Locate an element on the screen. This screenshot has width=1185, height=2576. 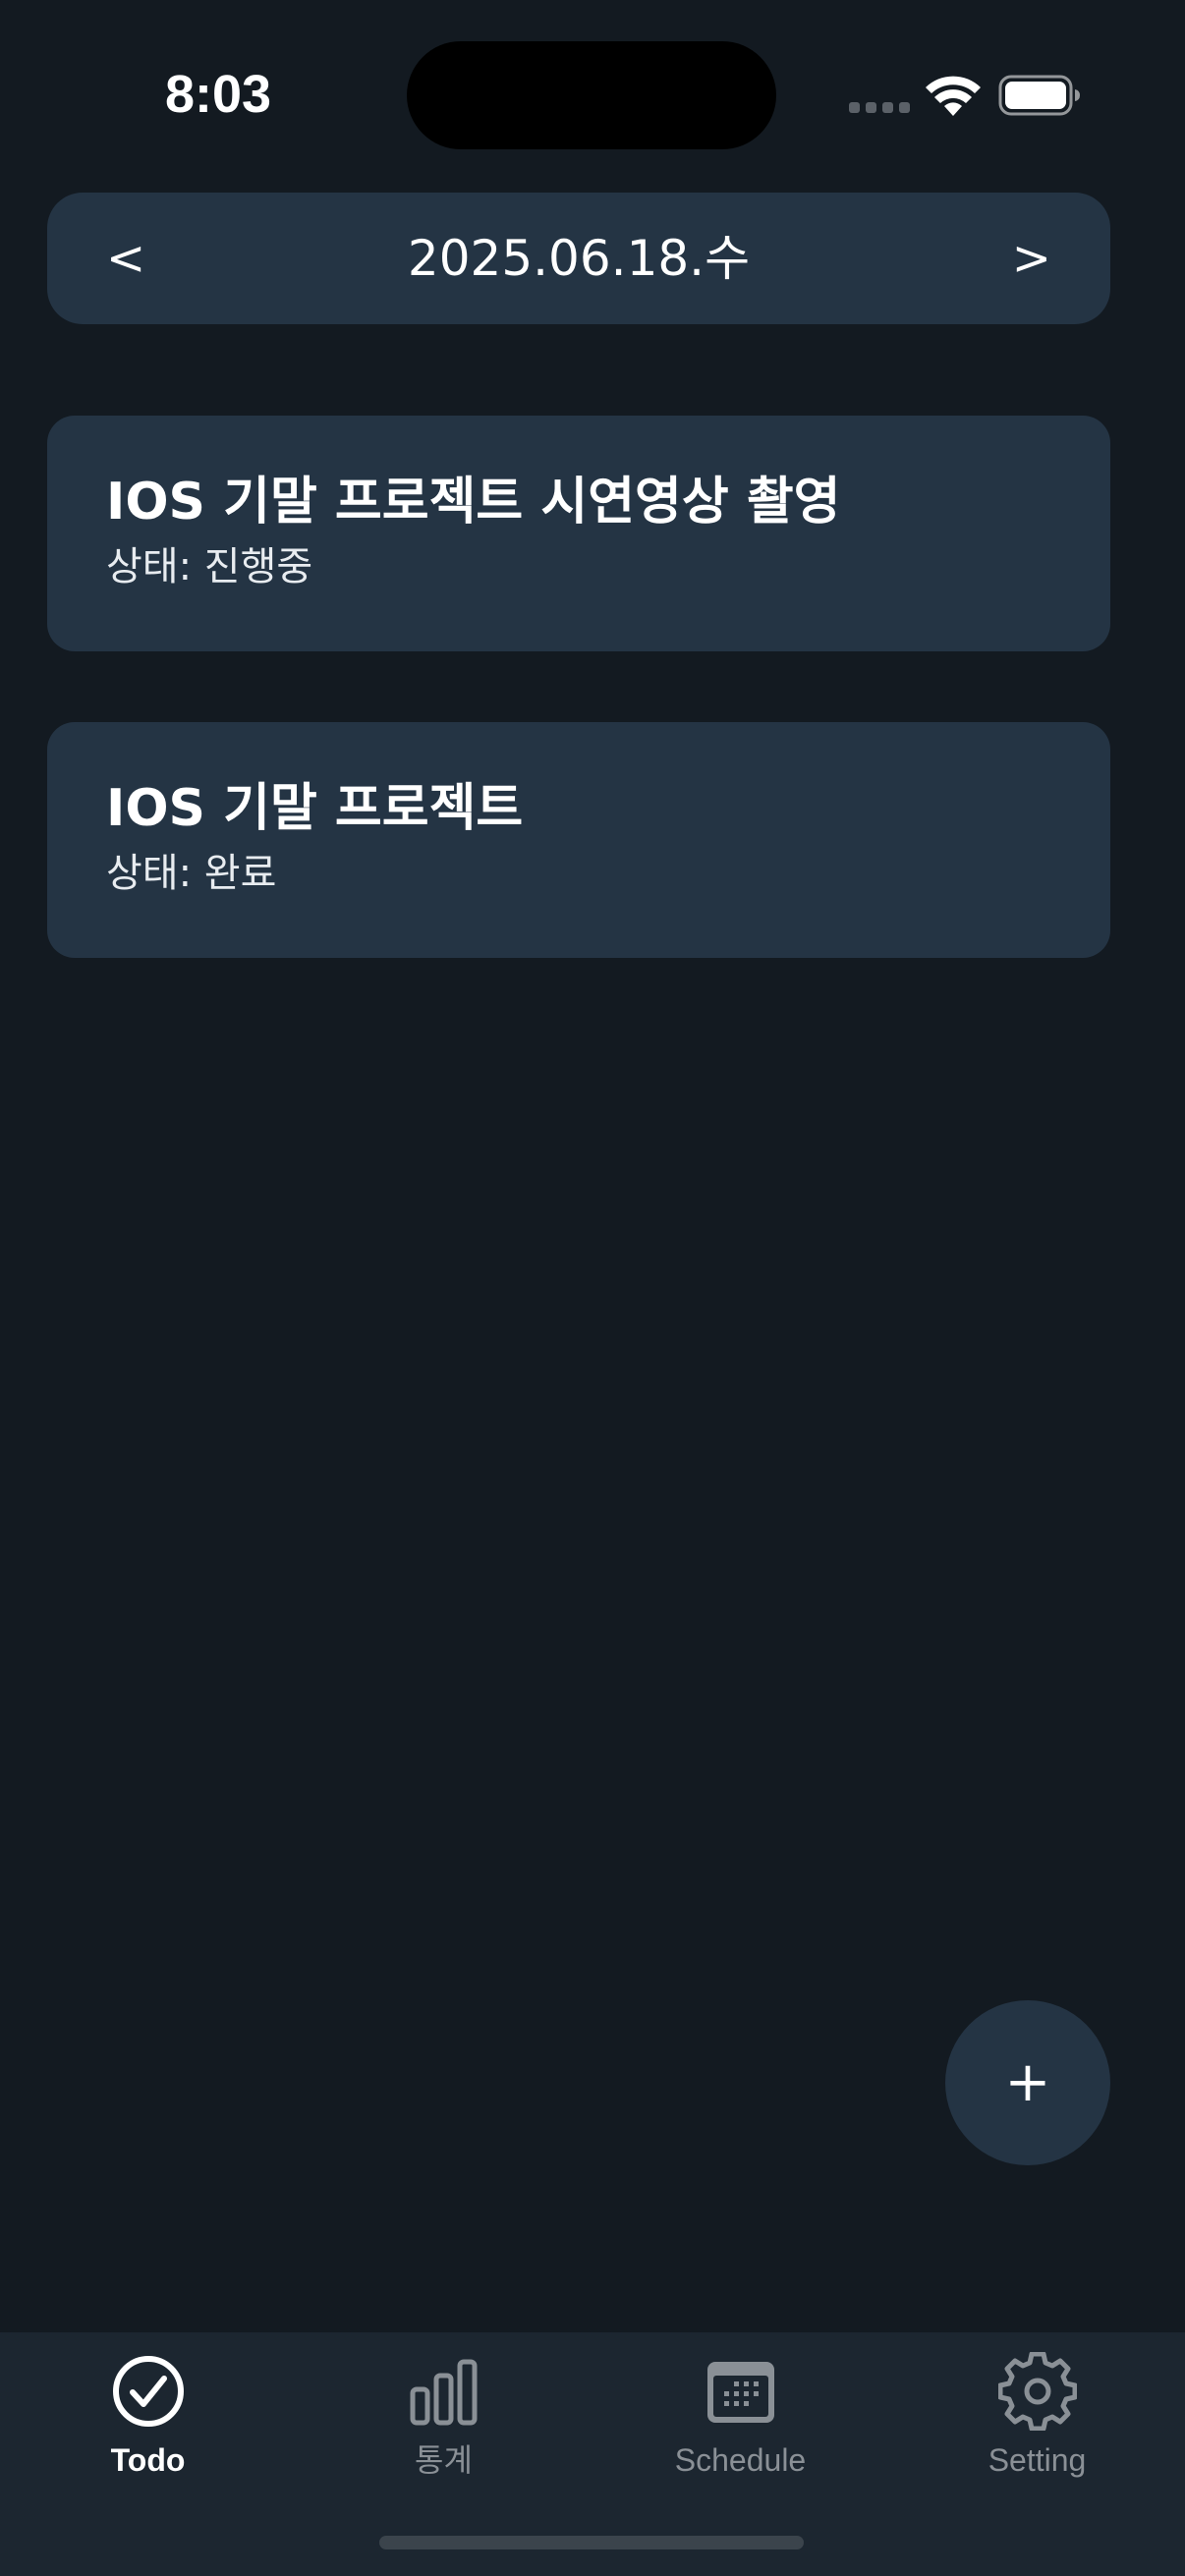
add-todo-button: + is located at coordinates (1027, 2082).